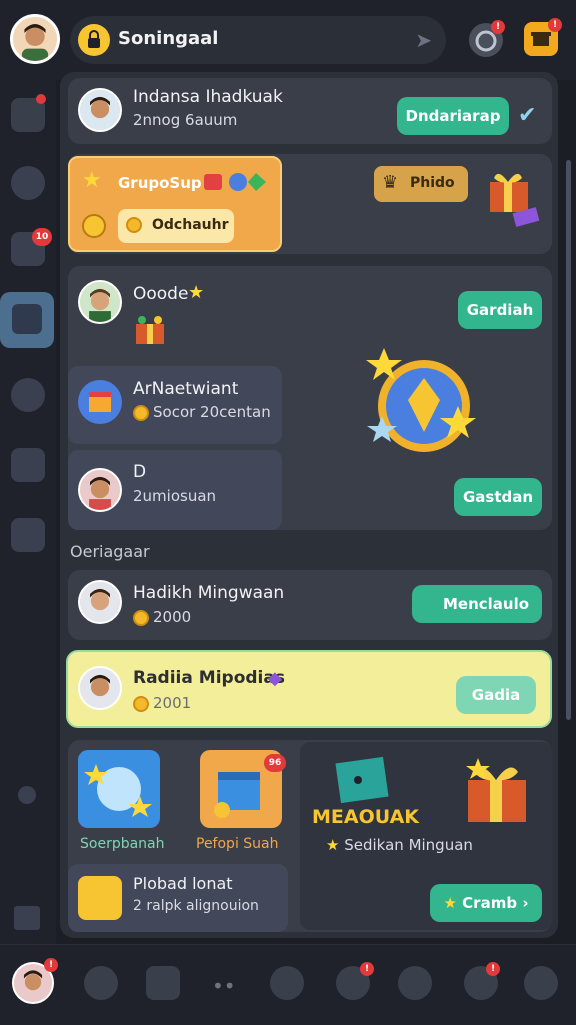  What do you see at coordinates (287, 983) in the screenshot?
I see `bottom-gear-icon` at bounding box center [287, 983].